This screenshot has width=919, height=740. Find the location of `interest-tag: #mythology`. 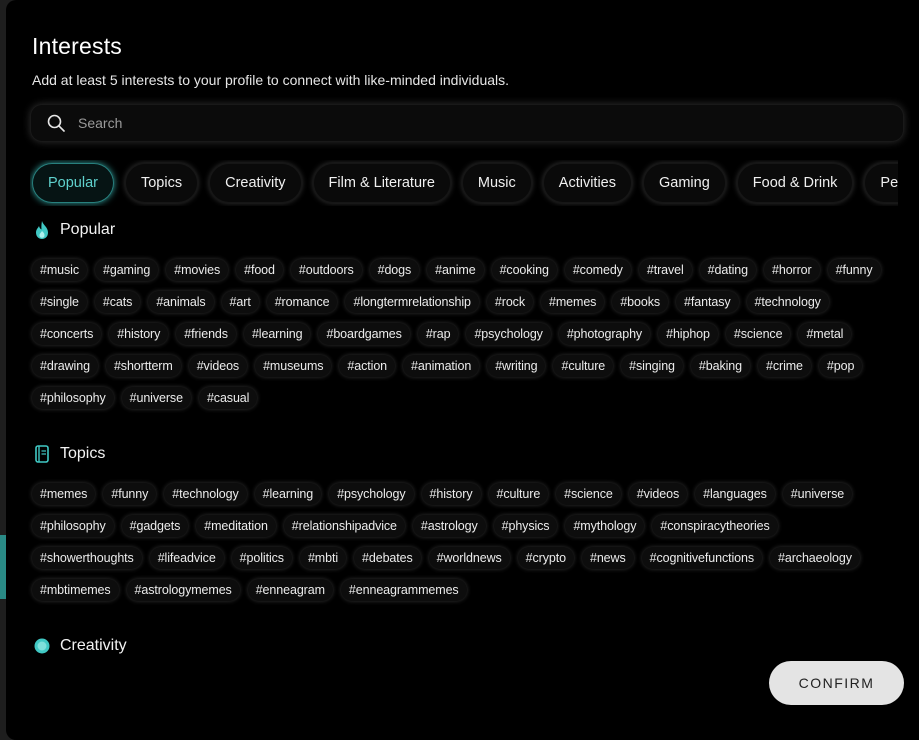

interest-tag: #mythology is located at coordinates (605, 526).